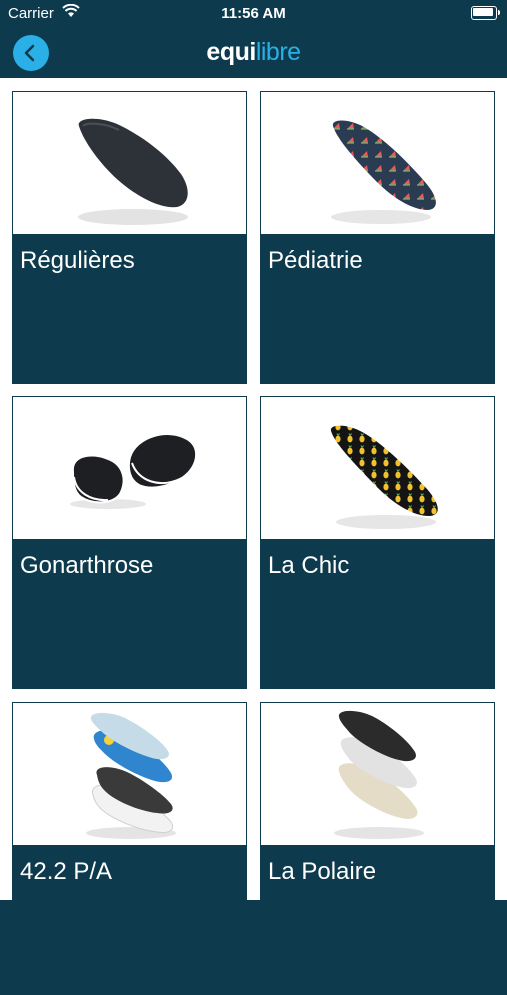 The width and height of the screenshot is (507, 995). Describe the element at coordinates (309, 565) in the screenshot. I see `product-label: La Chic` at that location.